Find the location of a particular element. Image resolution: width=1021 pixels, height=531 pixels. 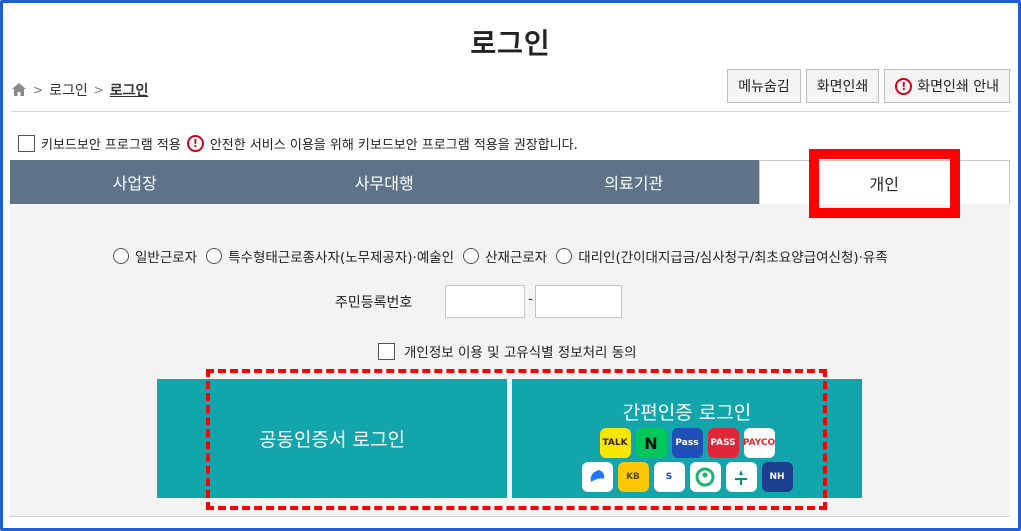

naver-icon: N is located at coordinates (651, 443).